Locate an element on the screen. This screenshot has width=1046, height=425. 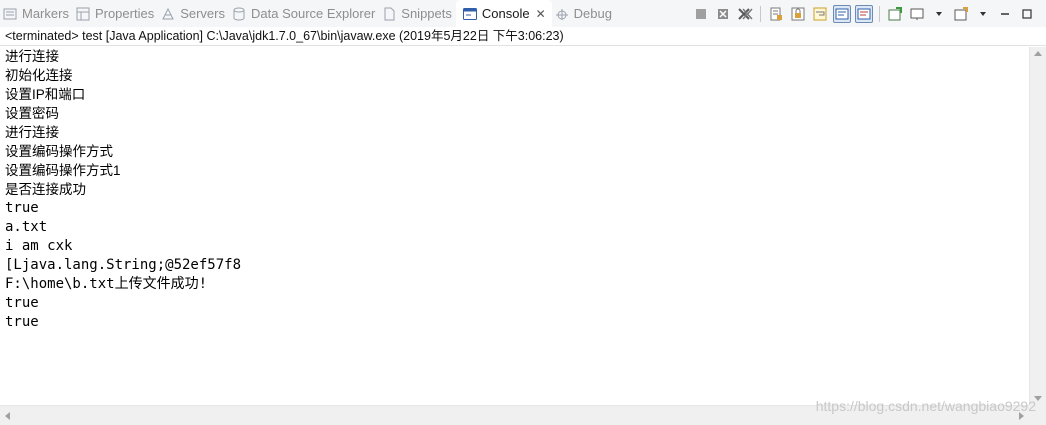
tab-data-source-explorer: Data Source Explorer is located at coordinates (304, 13).